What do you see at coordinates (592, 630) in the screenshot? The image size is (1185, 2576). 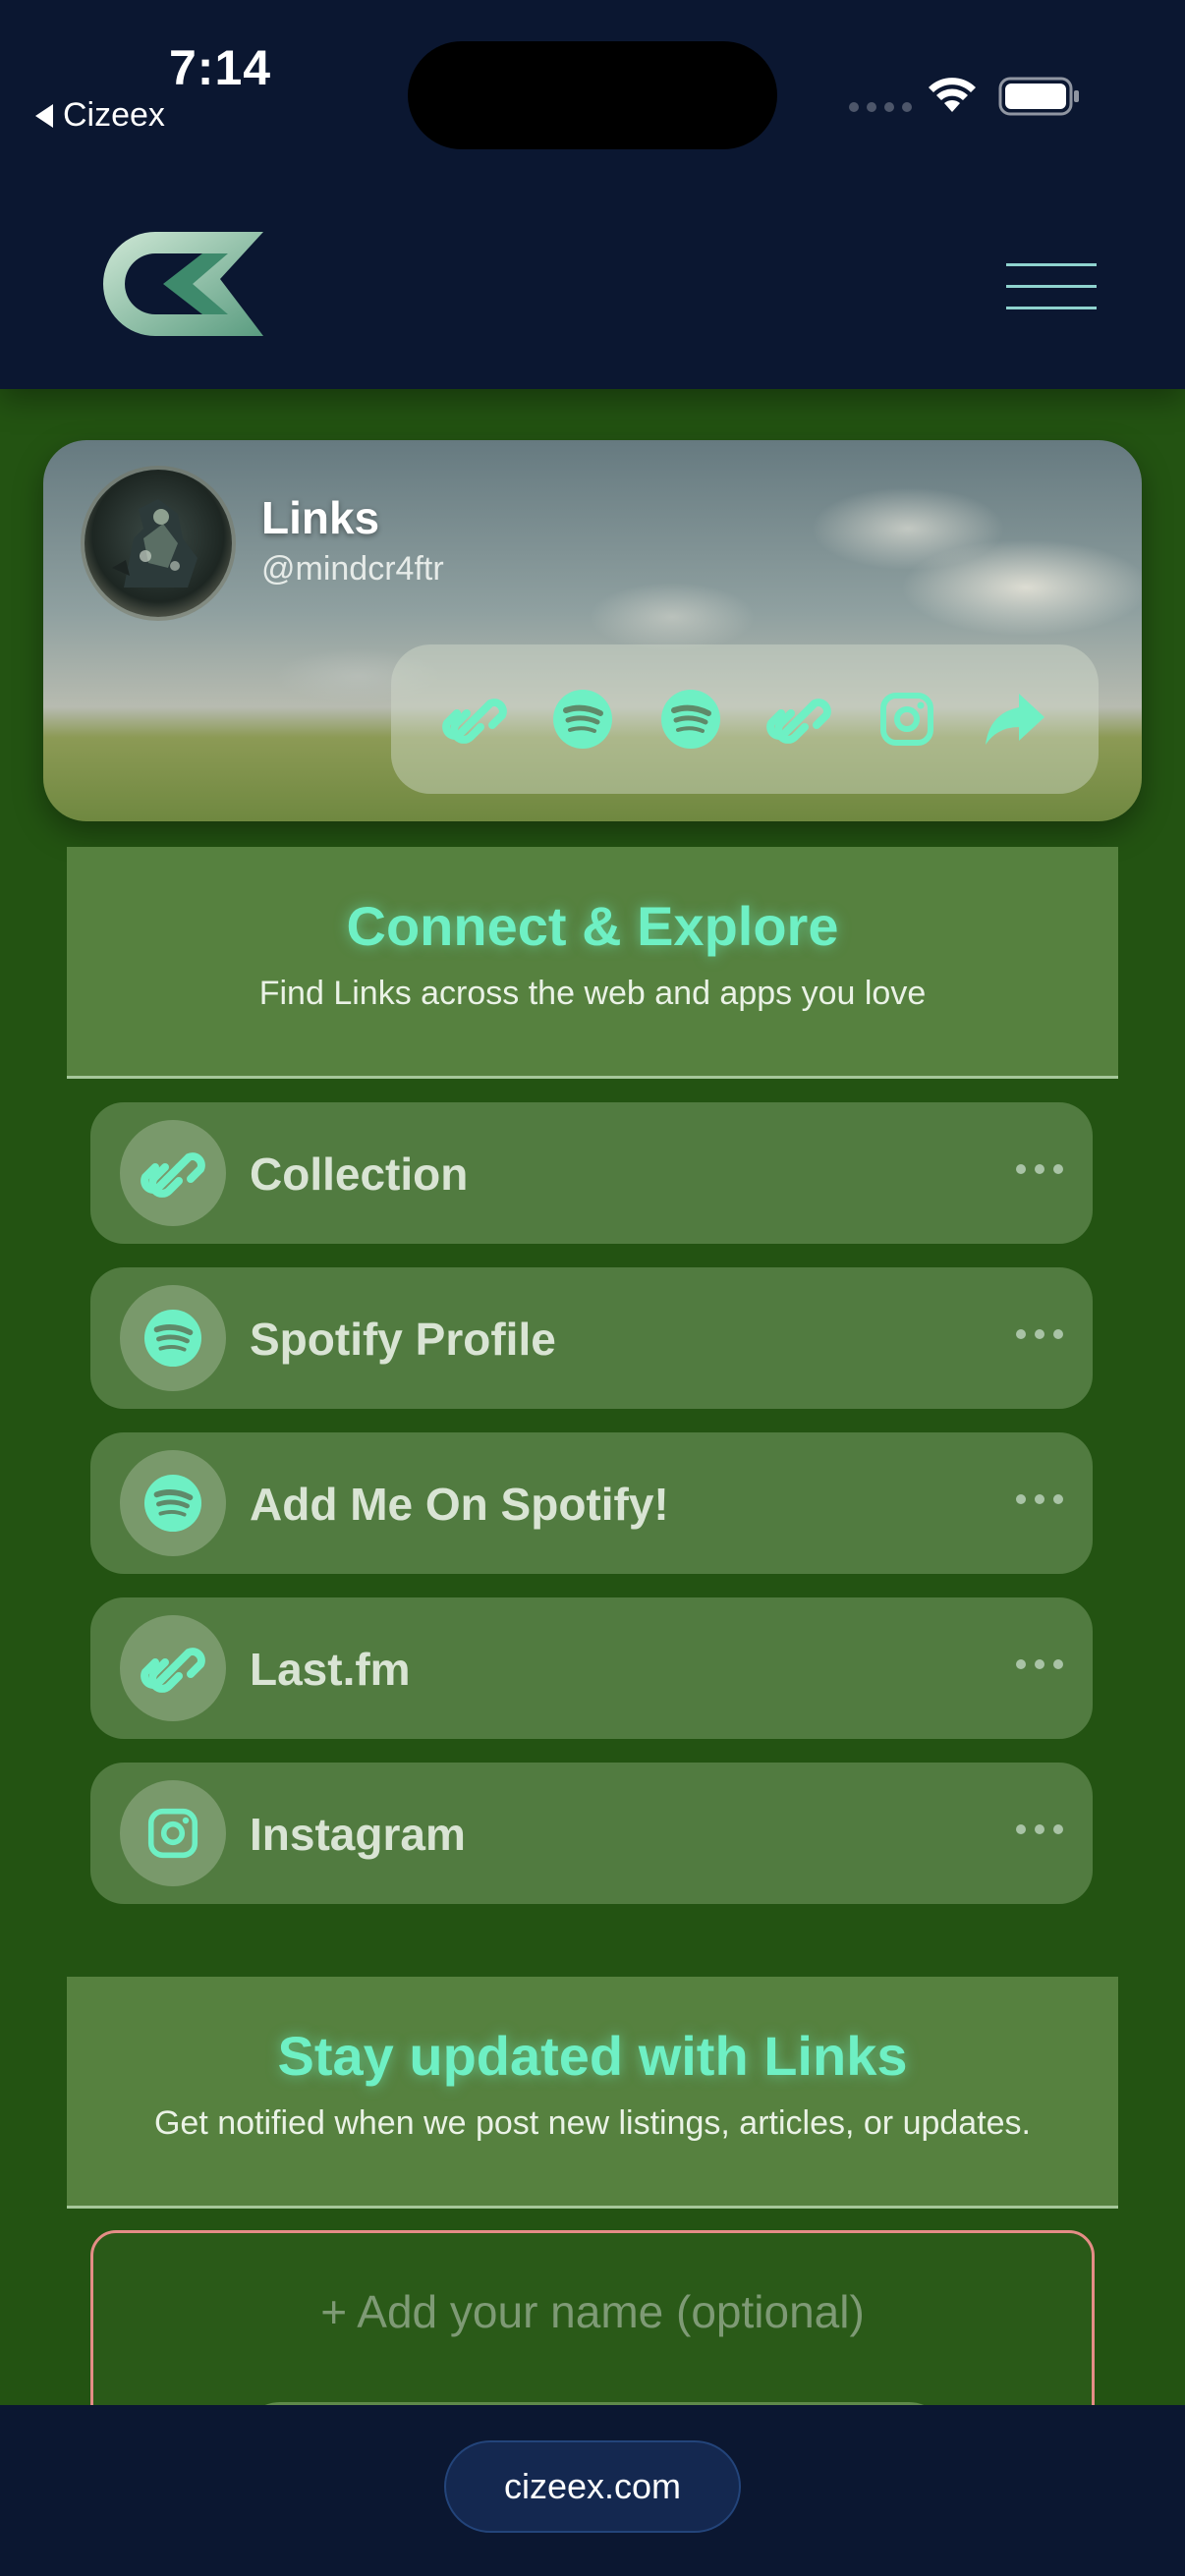 I see `profile-card: Links @mindcr4ftr` at bounding box center [592, 630].